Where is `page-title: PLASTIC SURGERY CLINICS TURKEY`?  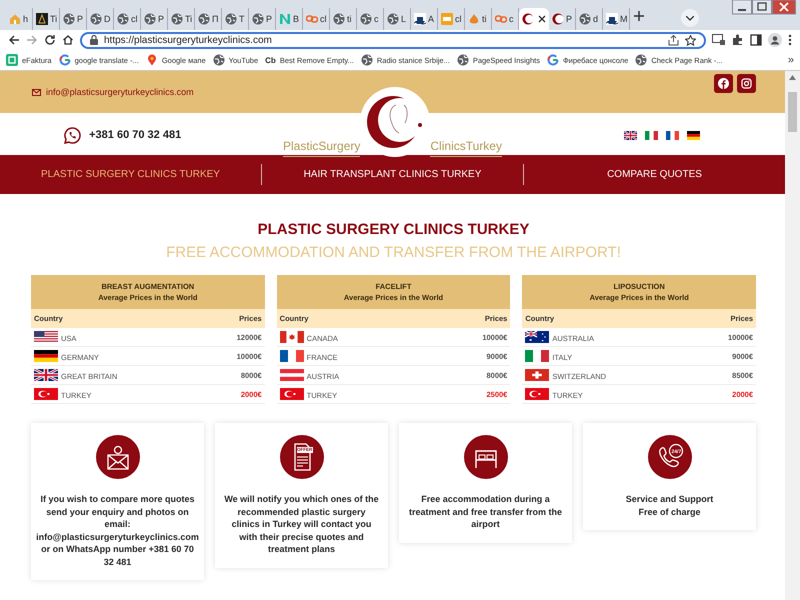
page-title: PLASTIC SURGERY CLINICS TURKEY is located at coordinates (393, 229).